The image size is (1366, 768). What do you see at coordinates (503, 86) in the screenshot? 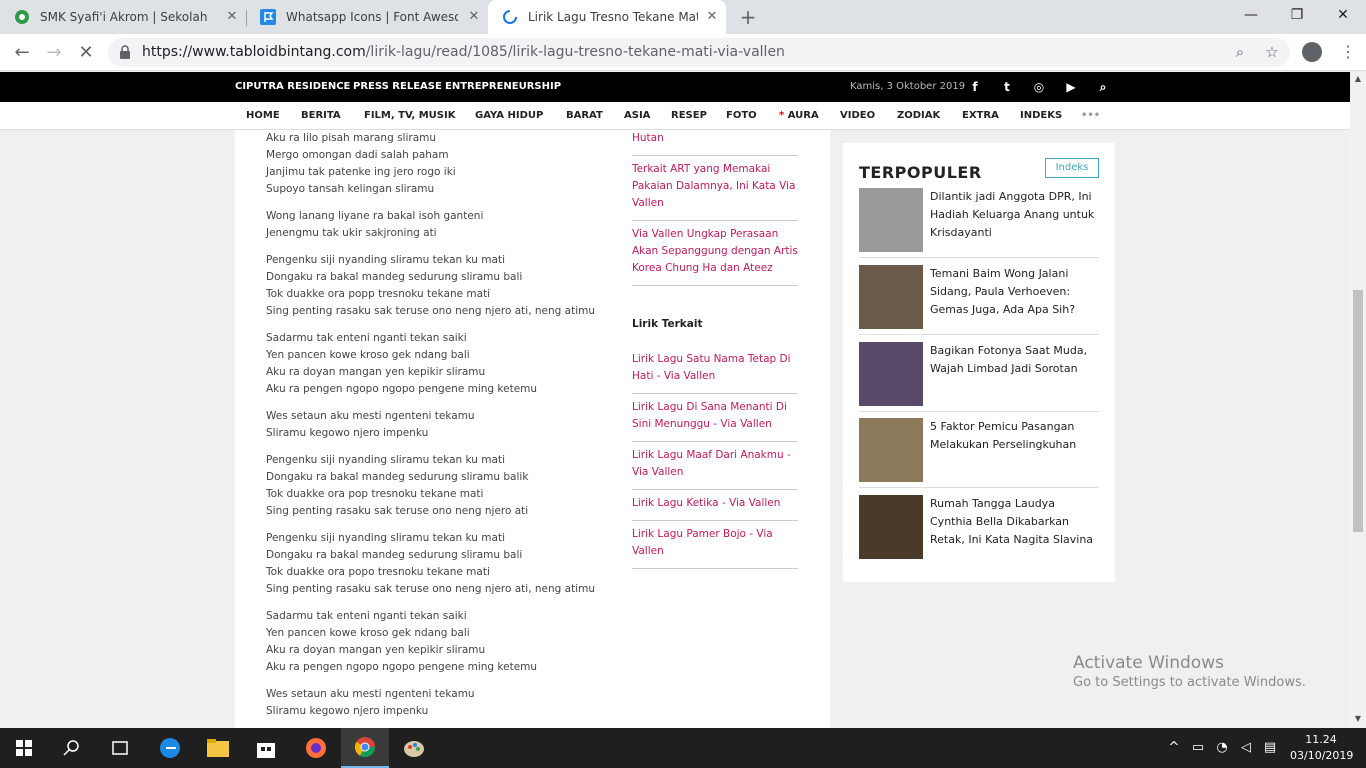
I see `top-link-entrepreneurship: ENTREPRENEURSHIP` at bounding box center [503, 86].